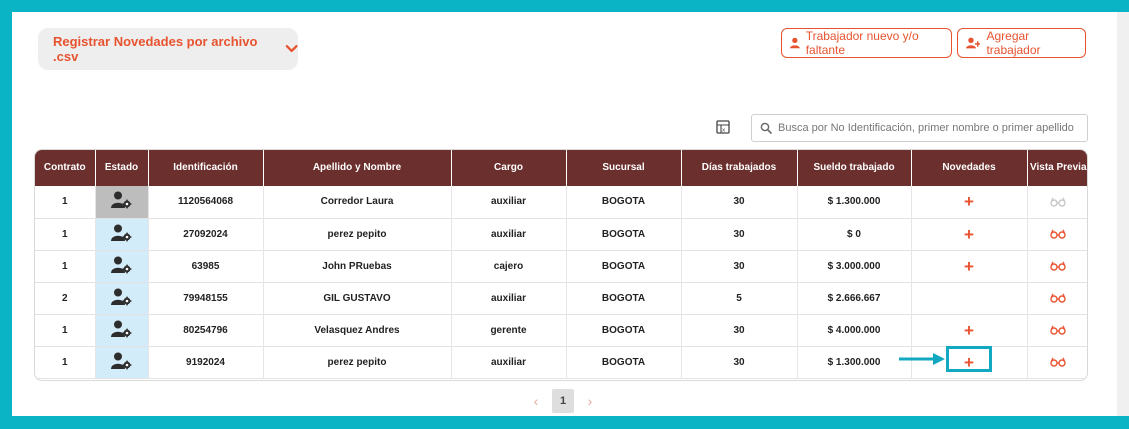 The width and height of the screenshot is (1129, 429). I want to click on search-box, so click(919, 128).